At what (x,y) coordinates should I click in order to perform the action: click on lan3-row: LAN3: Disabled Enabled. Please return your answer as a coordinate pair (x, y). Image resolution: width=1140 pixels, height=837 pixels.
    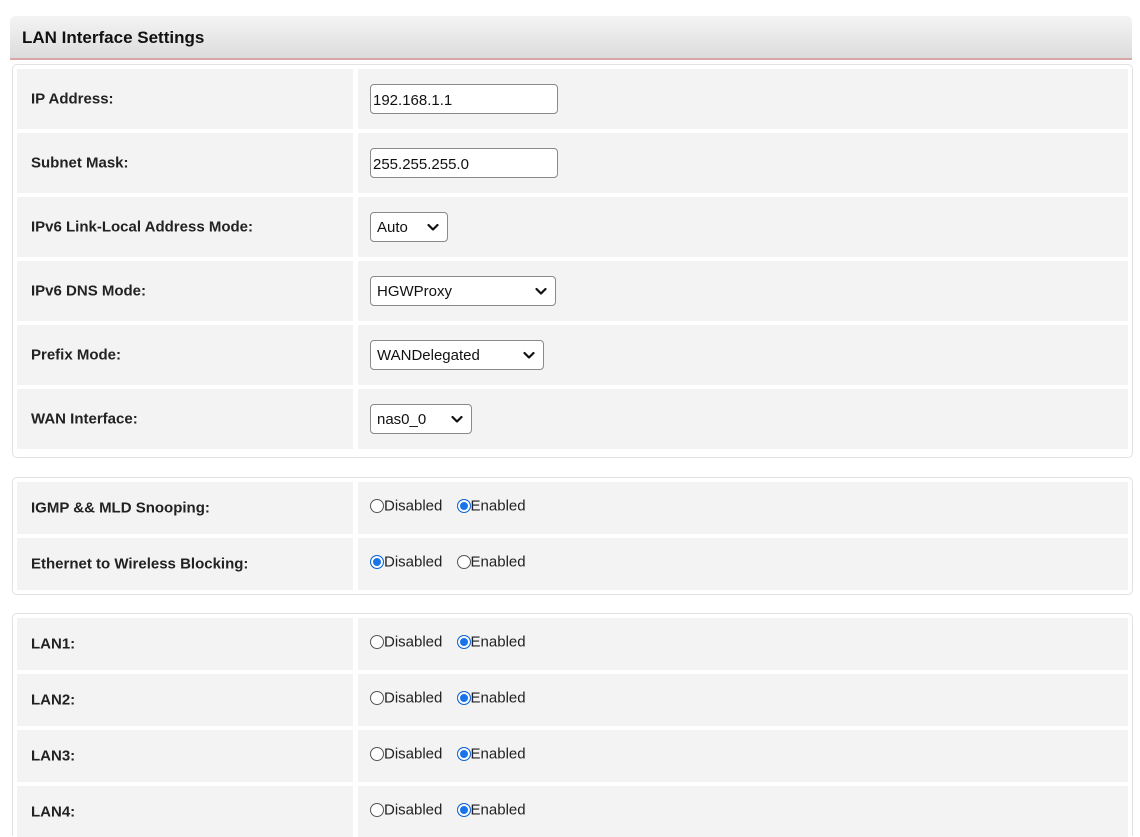
    Looking at the image, I should click on (572, 756).